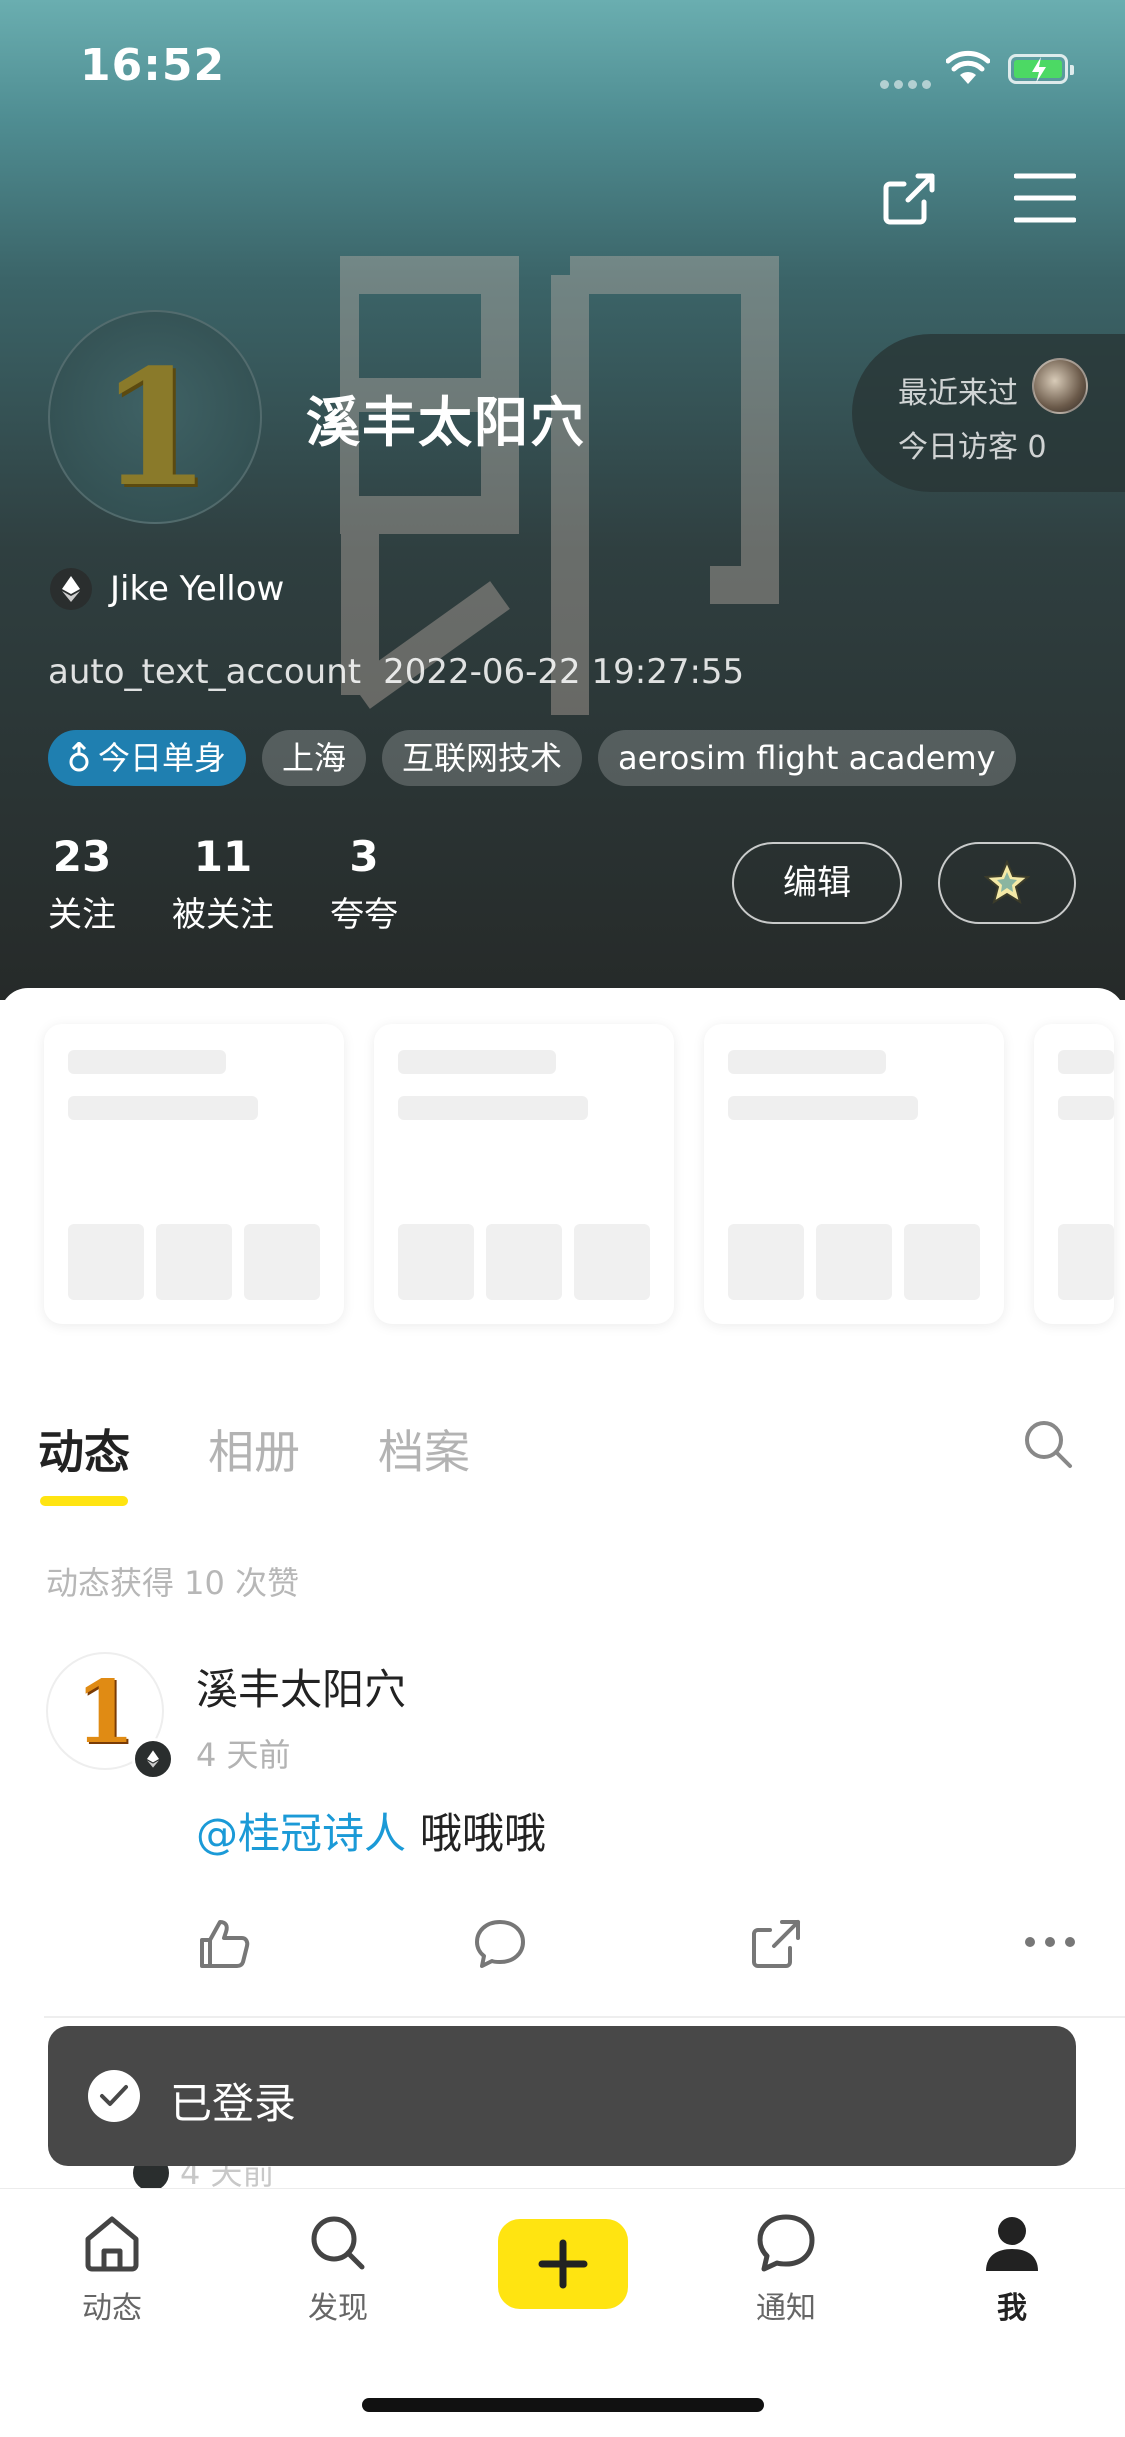 The image size is (1125, 2437). I want to click on profile-meta: auto_text_account 2022-06-22 19:27:55, so click(407, 672).